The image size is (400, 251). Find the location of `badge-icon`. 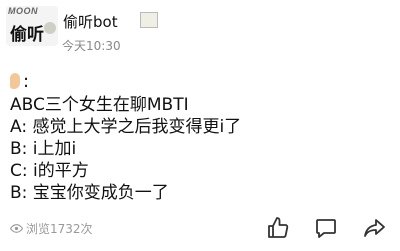

badge-icon is located at coordinates (149, 20).